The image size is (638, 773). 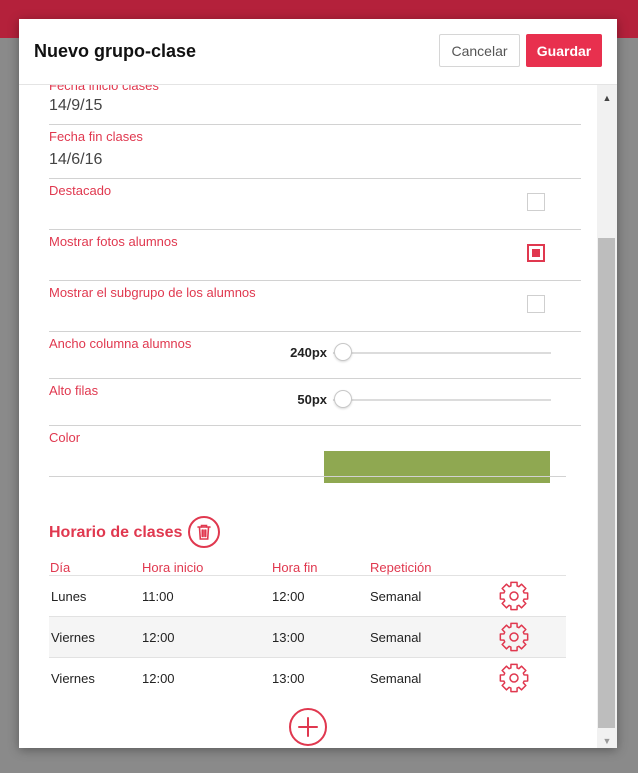 I want to click on column-header-end: Hora fin, so click(x=295, y=567).